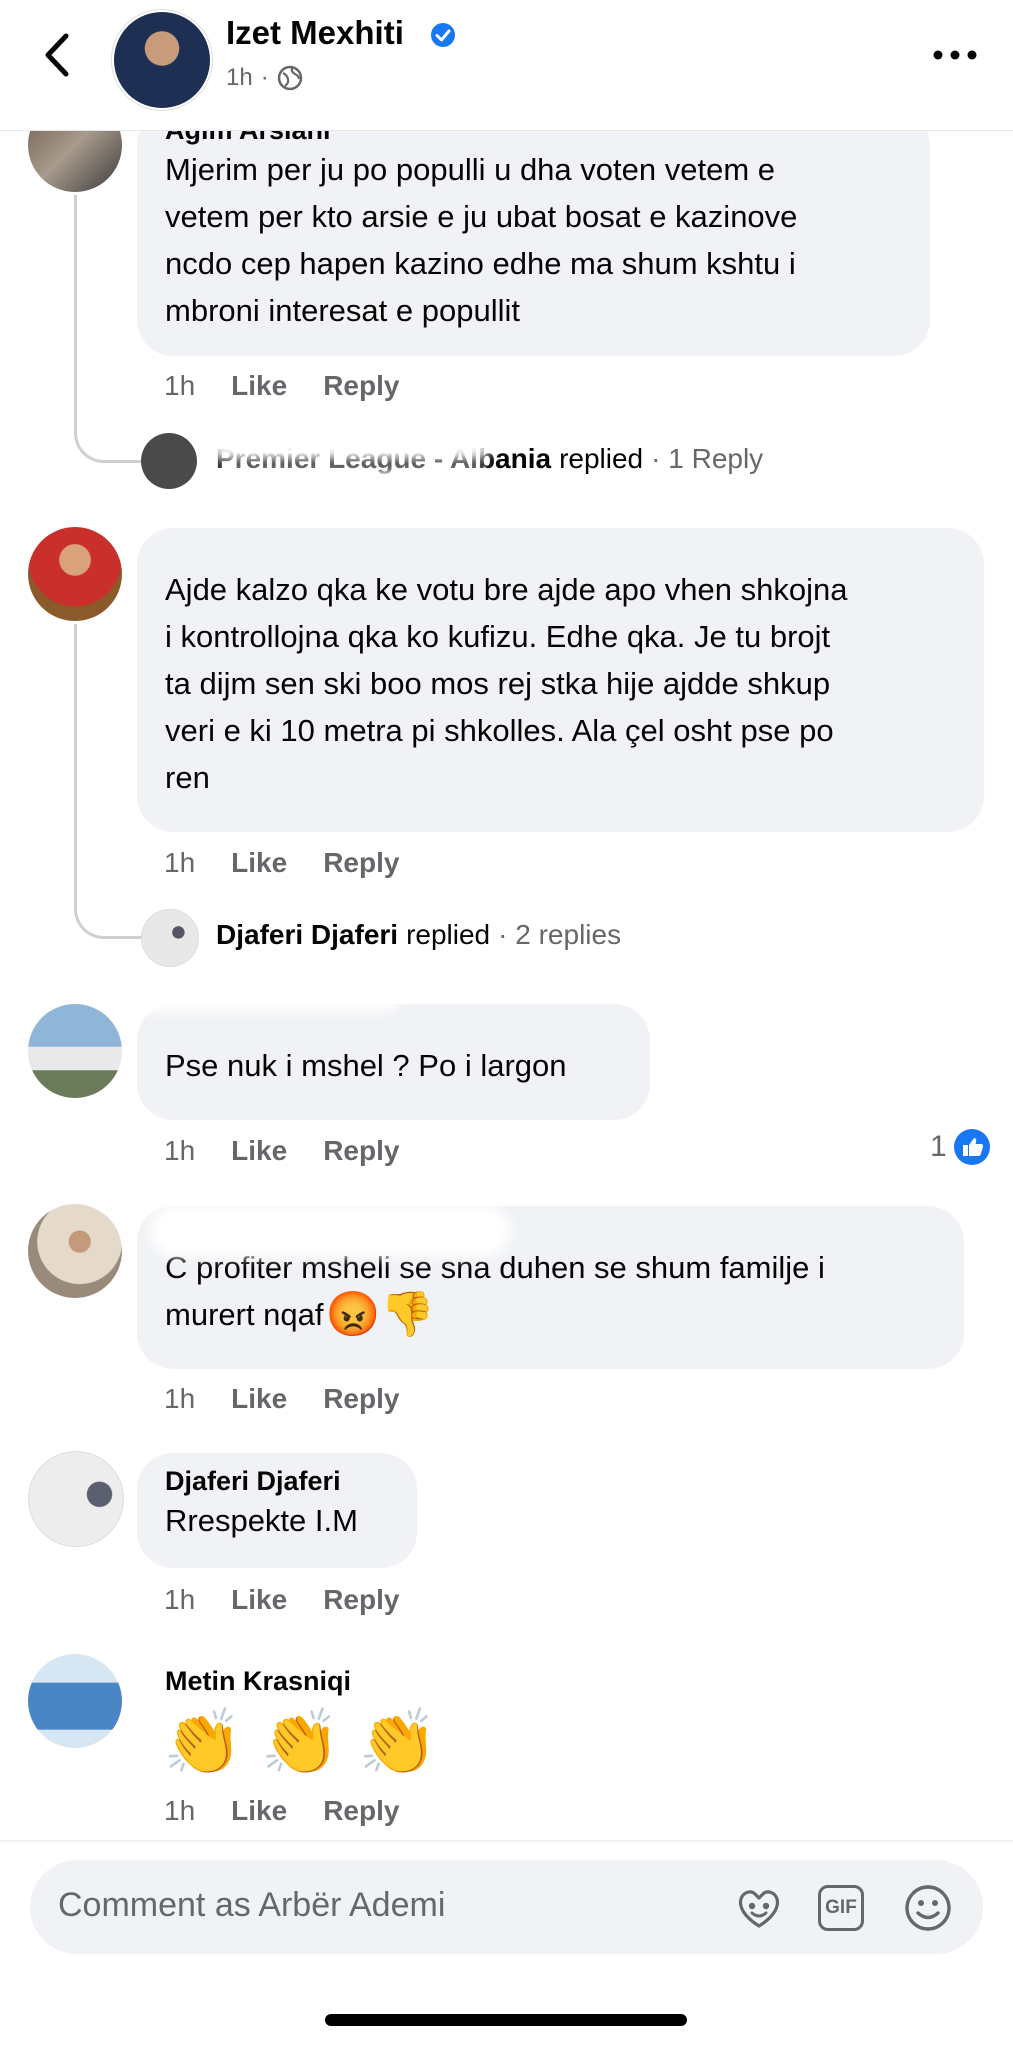 The image size is (1013, 2048). I want to click on reaction-count: 1, so click(938, 1146).